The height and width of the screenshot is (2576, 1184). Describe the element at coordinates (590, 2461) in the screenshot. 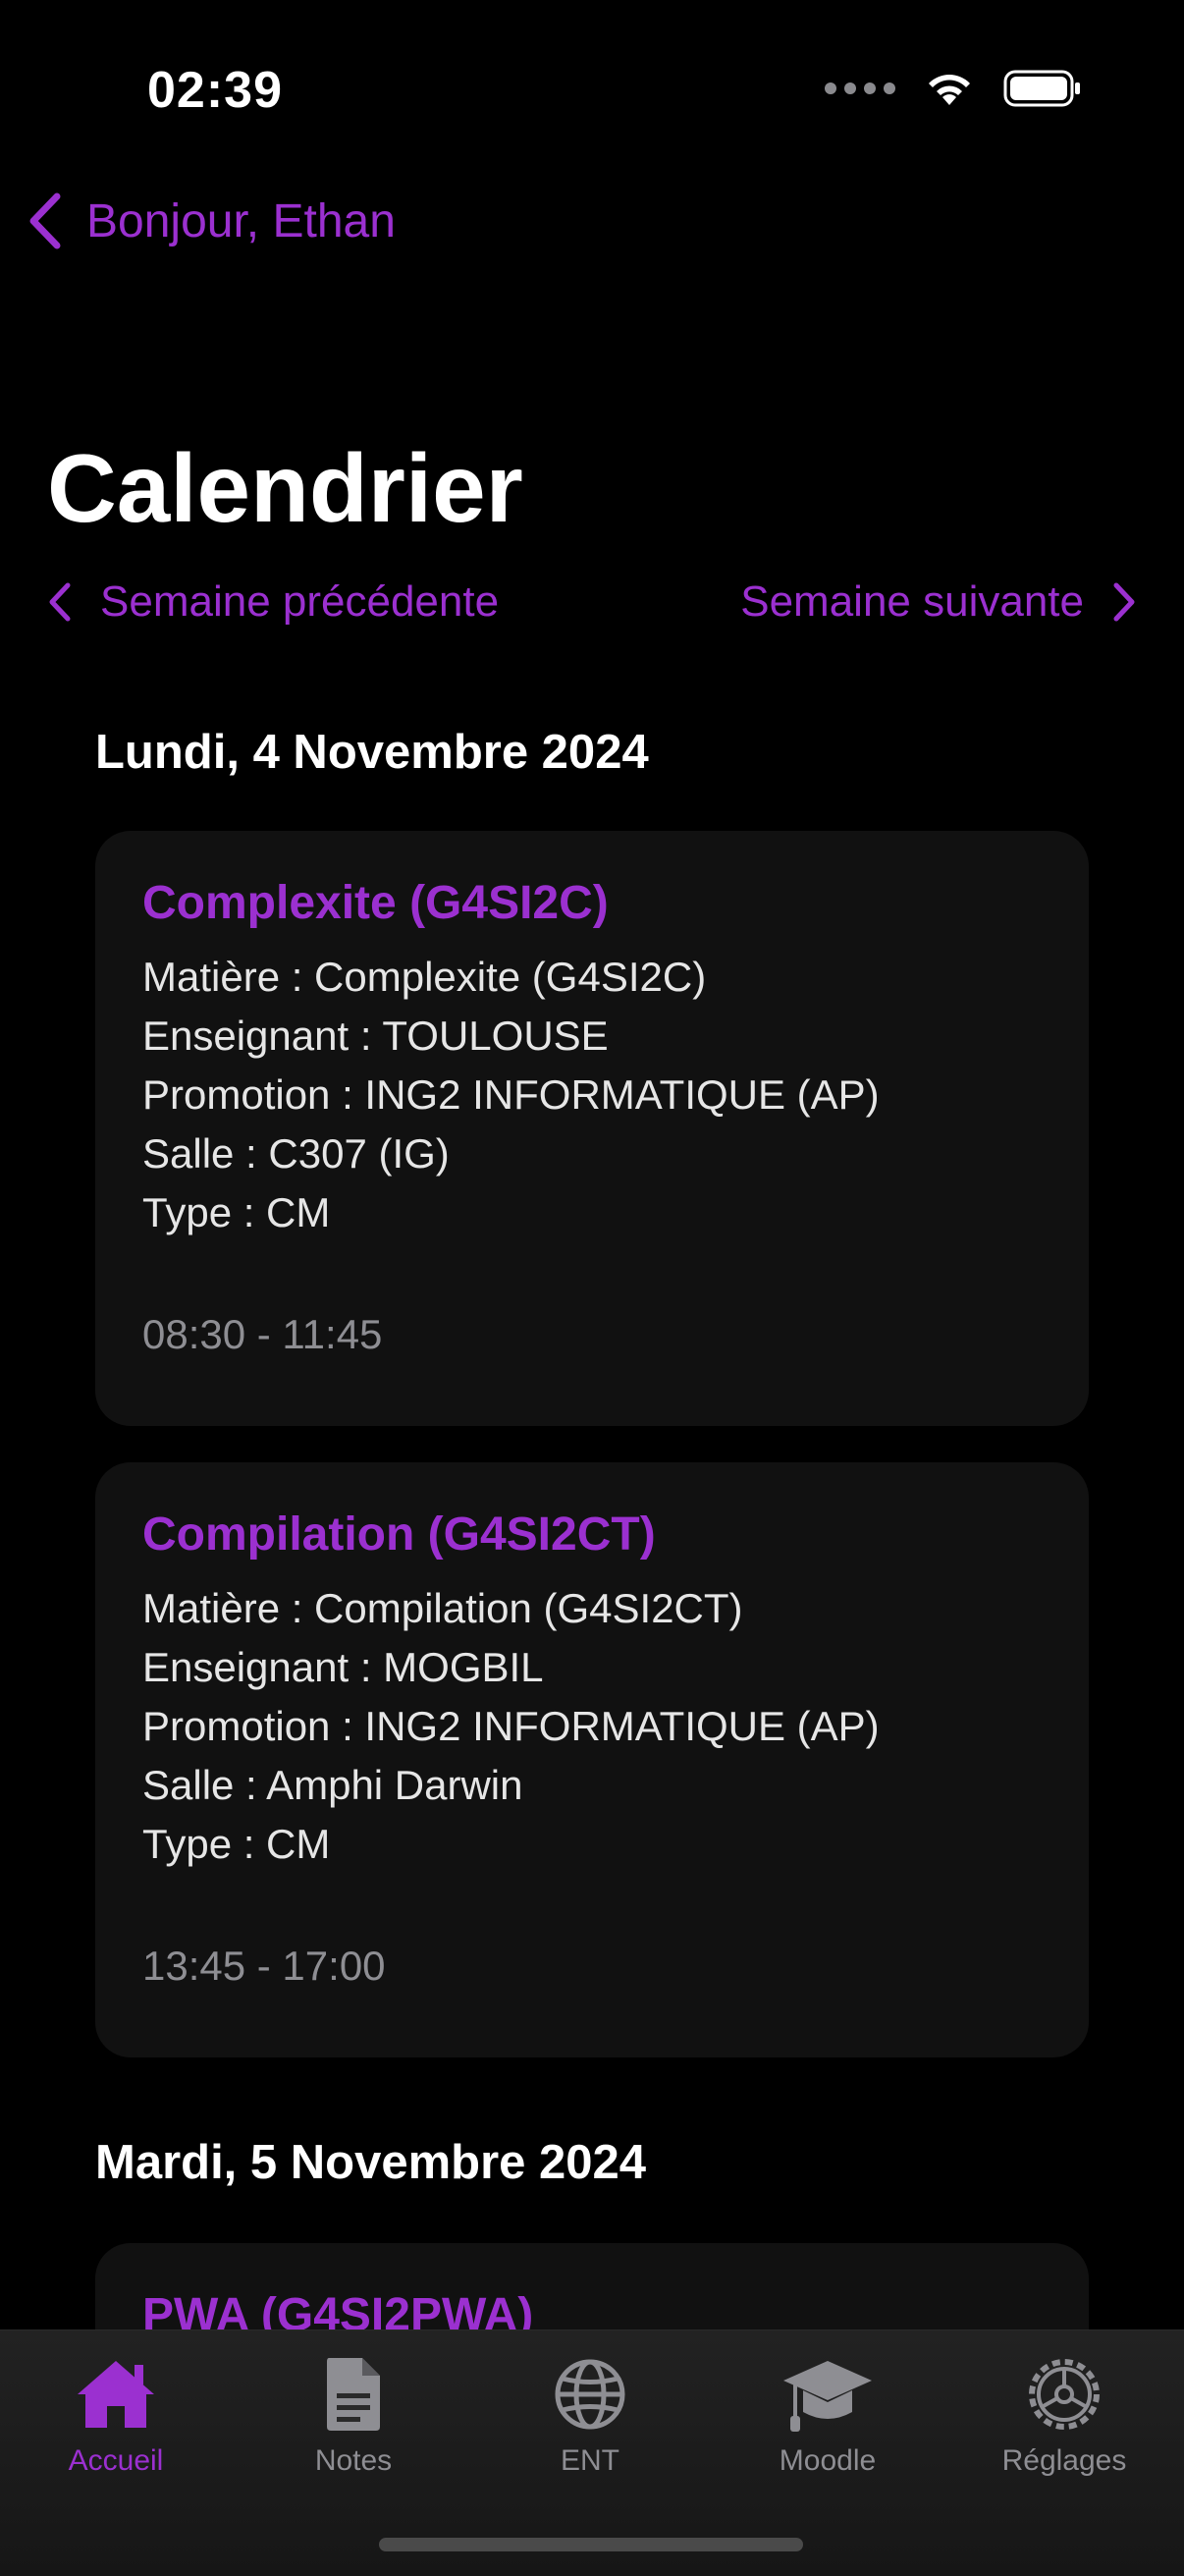

I see `tab-label: ENT` at that location.